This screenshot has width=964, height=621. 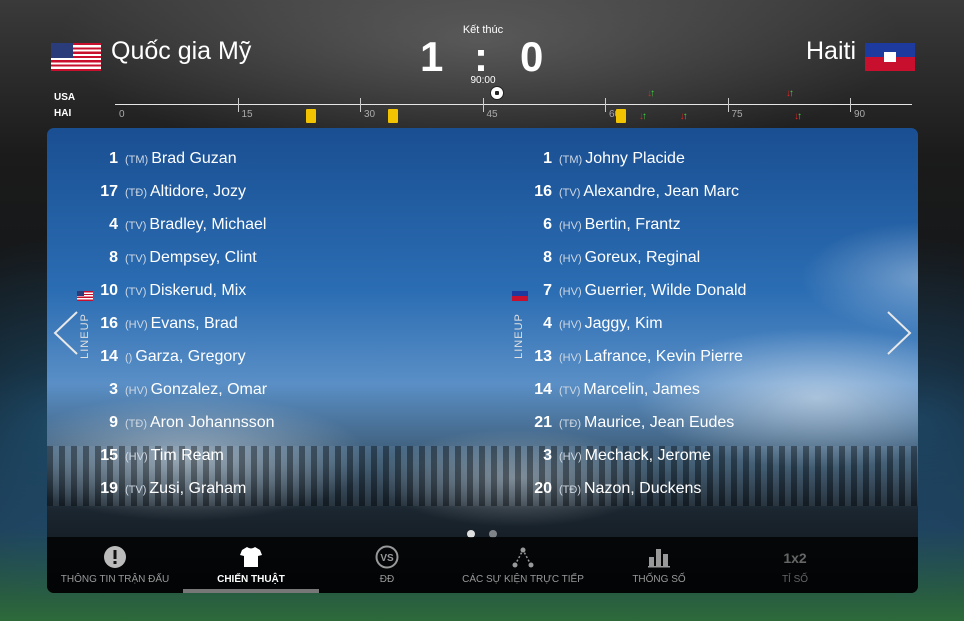 I want to click on player-row: 16 (HV) Evans, Brad, so click(x=158, y=324).